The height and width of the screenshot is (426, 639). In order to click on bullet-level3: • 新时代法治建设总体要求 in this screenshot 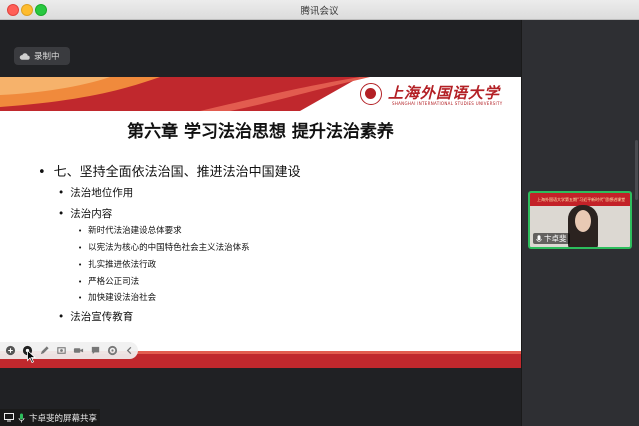, I will do `click(130, 231)`.